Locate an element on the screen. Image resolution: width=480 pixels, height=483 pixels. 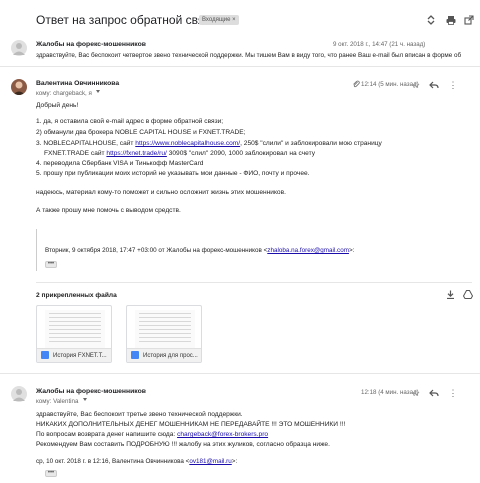
message-recipients: кому: chargeback, я is located at coordinates (64, 93).